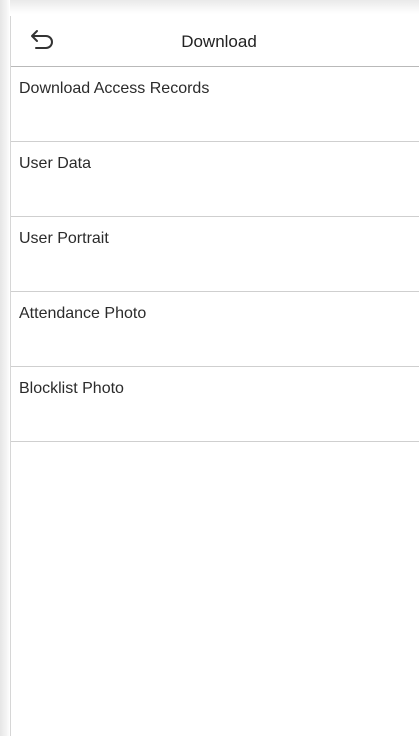 The height and width of the screenshot is (736, 419). I want to click on header-bar: Download, so click(215, 41).